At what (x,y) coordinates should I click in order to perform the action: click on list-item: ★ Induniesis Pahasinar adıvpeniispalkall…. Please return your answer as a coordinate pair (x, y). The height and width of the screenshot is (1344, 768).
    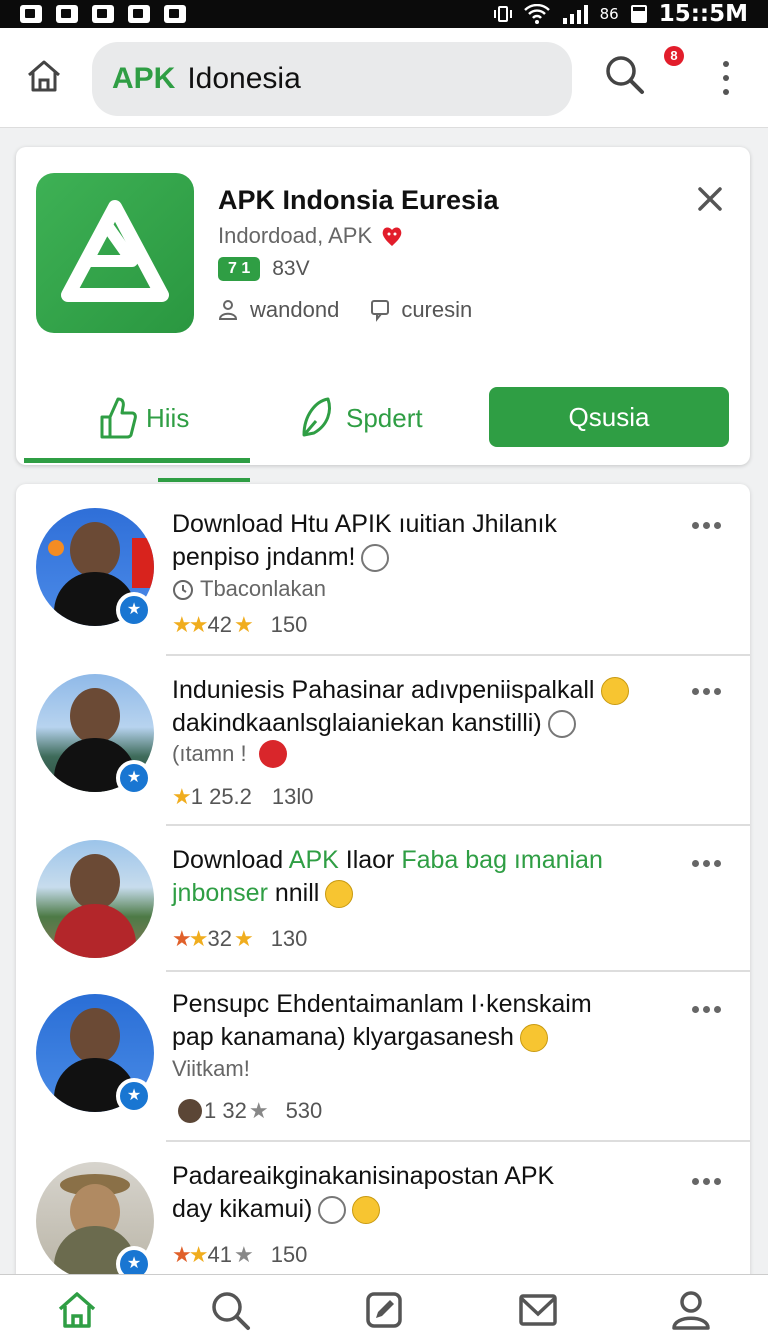
    Looking at the image, I should click on (383, 741).